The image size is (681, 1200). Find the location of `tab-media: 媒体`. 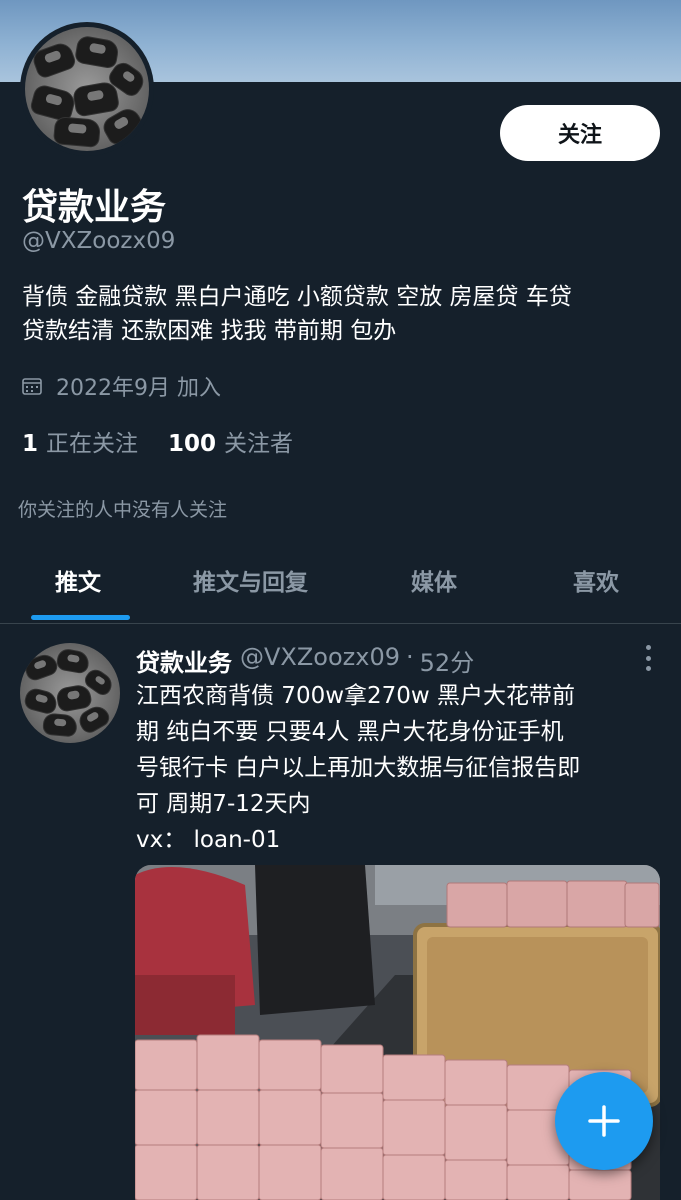

tab-media: 媒体 is located at coordinates (434, 580).